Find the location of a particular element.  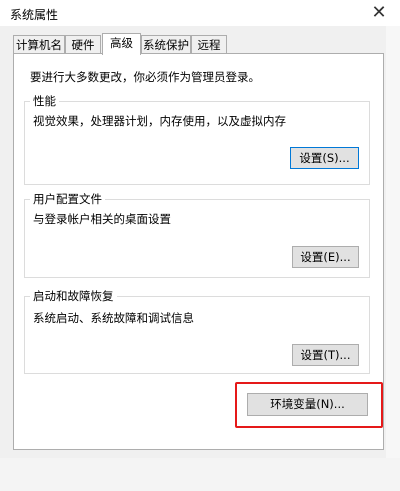

window-title: 系统属性 is located at coordinates (34, 15).